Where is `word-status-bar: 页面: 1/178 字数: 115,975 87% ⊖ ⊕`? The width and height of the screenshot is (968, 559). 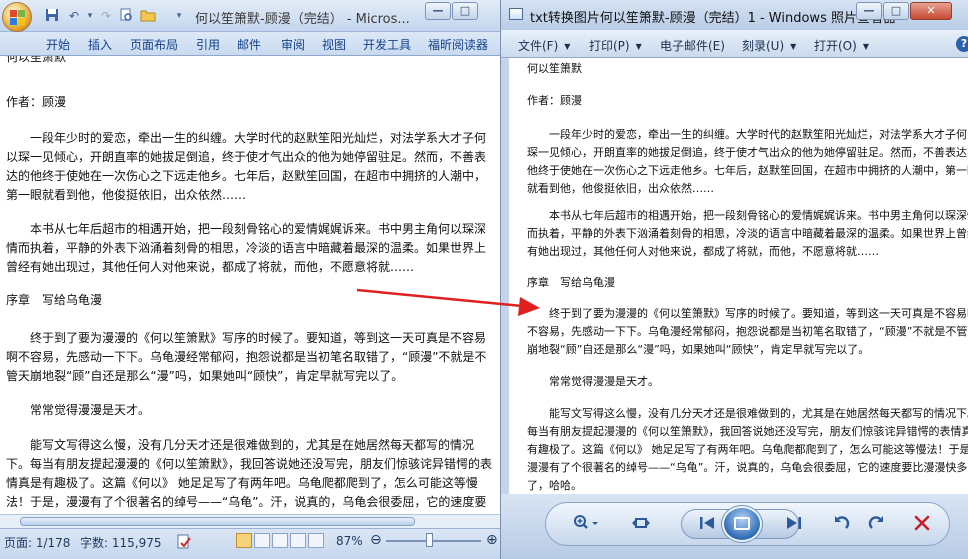 word-status-bar: 页面: 1/178 字数: 115,975 87% ⊖ ⊕ is located at coordinates (251, 543).